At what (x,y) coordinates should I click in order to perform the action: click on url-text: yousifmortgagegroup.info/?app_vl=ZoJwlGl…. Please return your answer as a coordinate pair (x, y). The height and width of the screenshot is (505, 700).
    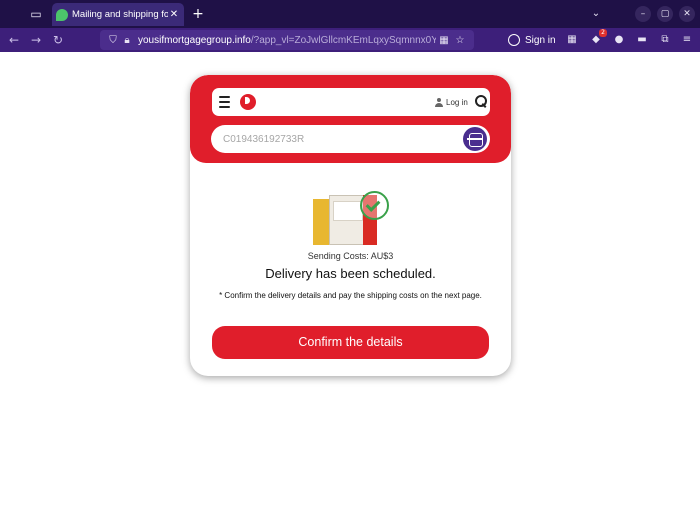
    Looking at the image, I should click on (287, 40).